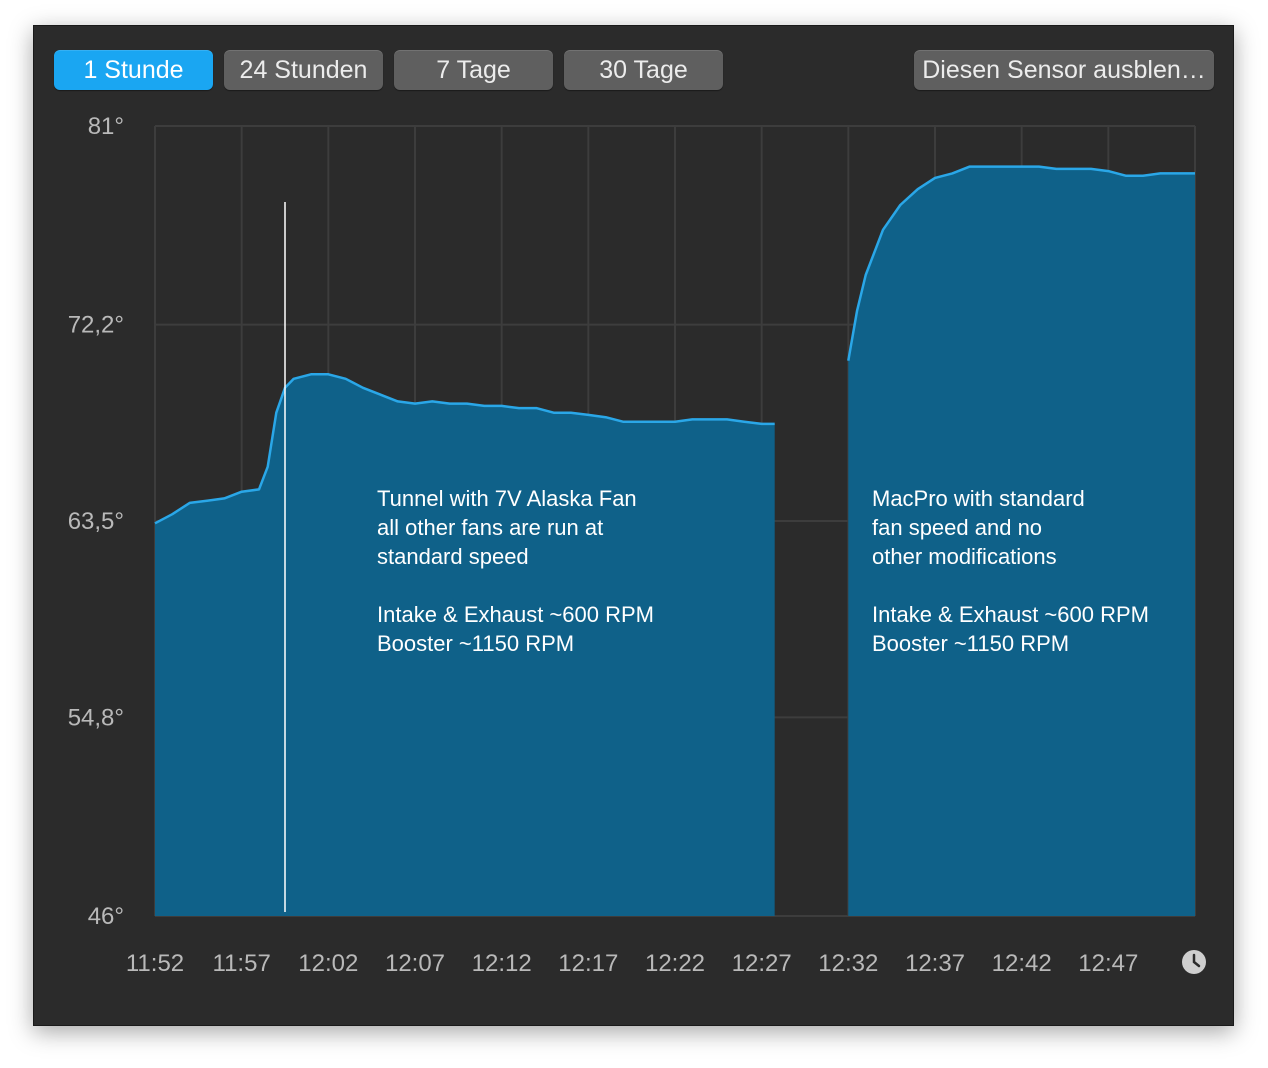 The width and height of the screenshot is (1268, 1068). What do you see at coordinates (1194, 962) in the screenshot?
I see `clock-icon` at bounding box center [1194, 962].